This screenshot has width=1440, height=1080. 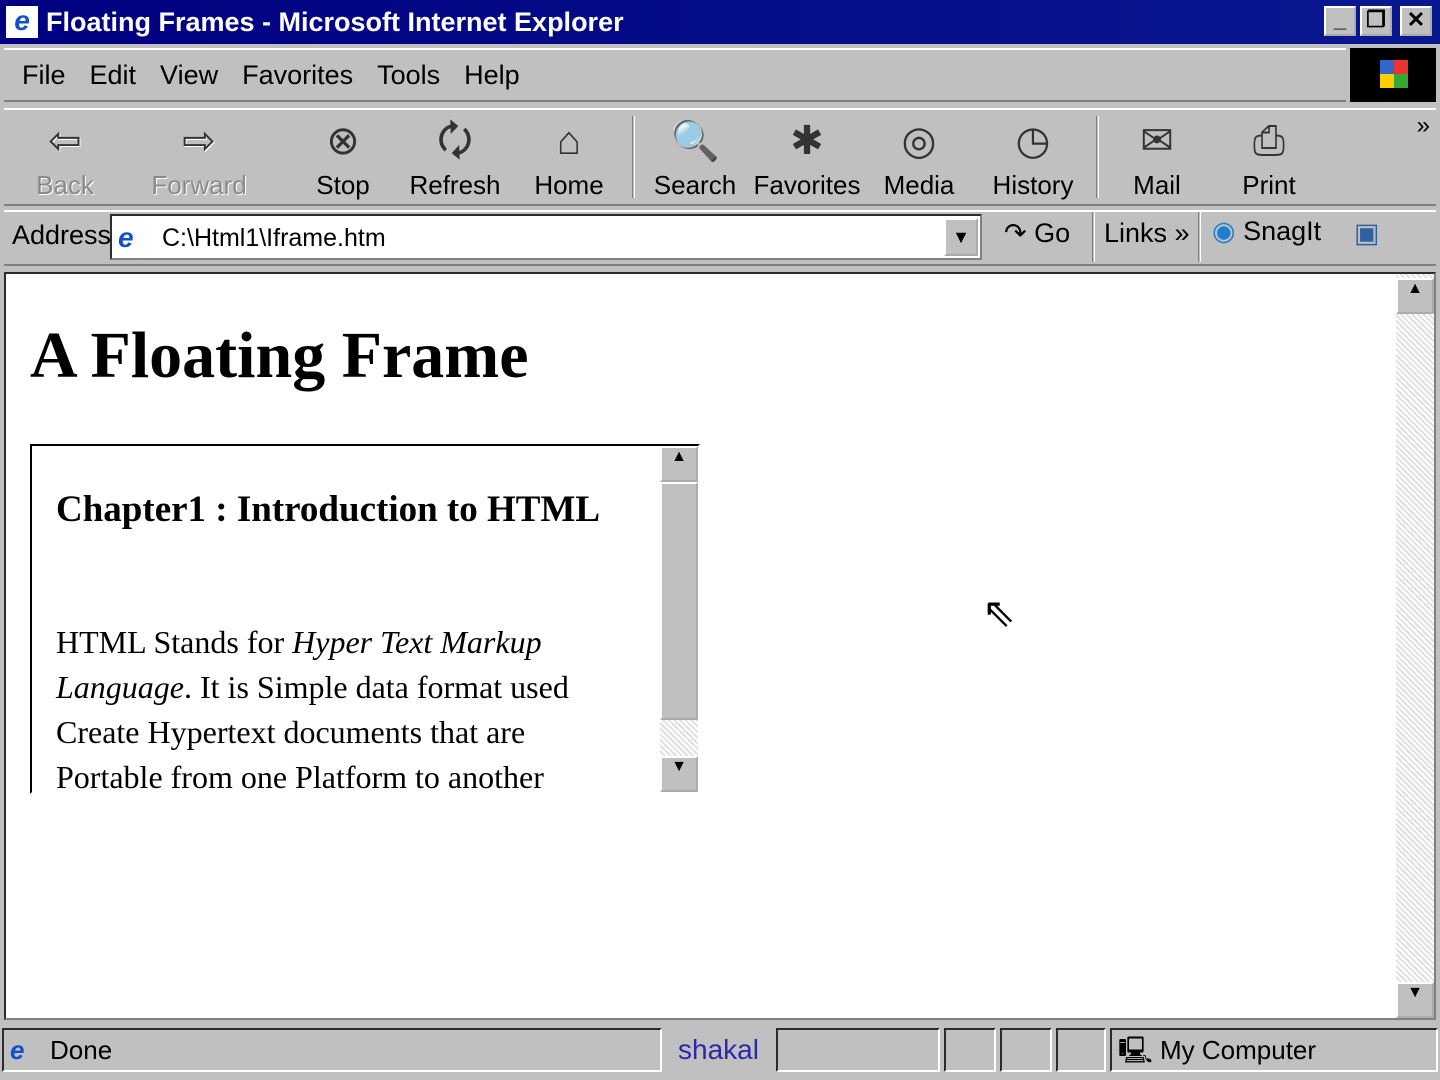 What do you see at coordinates (408, 75) in the screenshot?
I see `menu-tools: Tools` at bounding box center [408, 75].